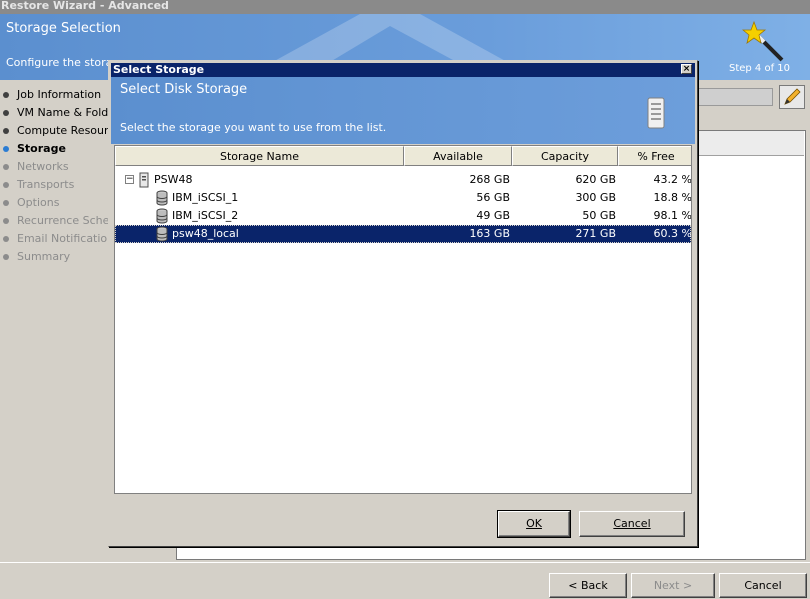 The height and width of the screenshot is (599, 810). What do you see at coordinates (38, 202) in the screenshot?
I see `nav-step-label: Options` at bounding box center [38, 202].